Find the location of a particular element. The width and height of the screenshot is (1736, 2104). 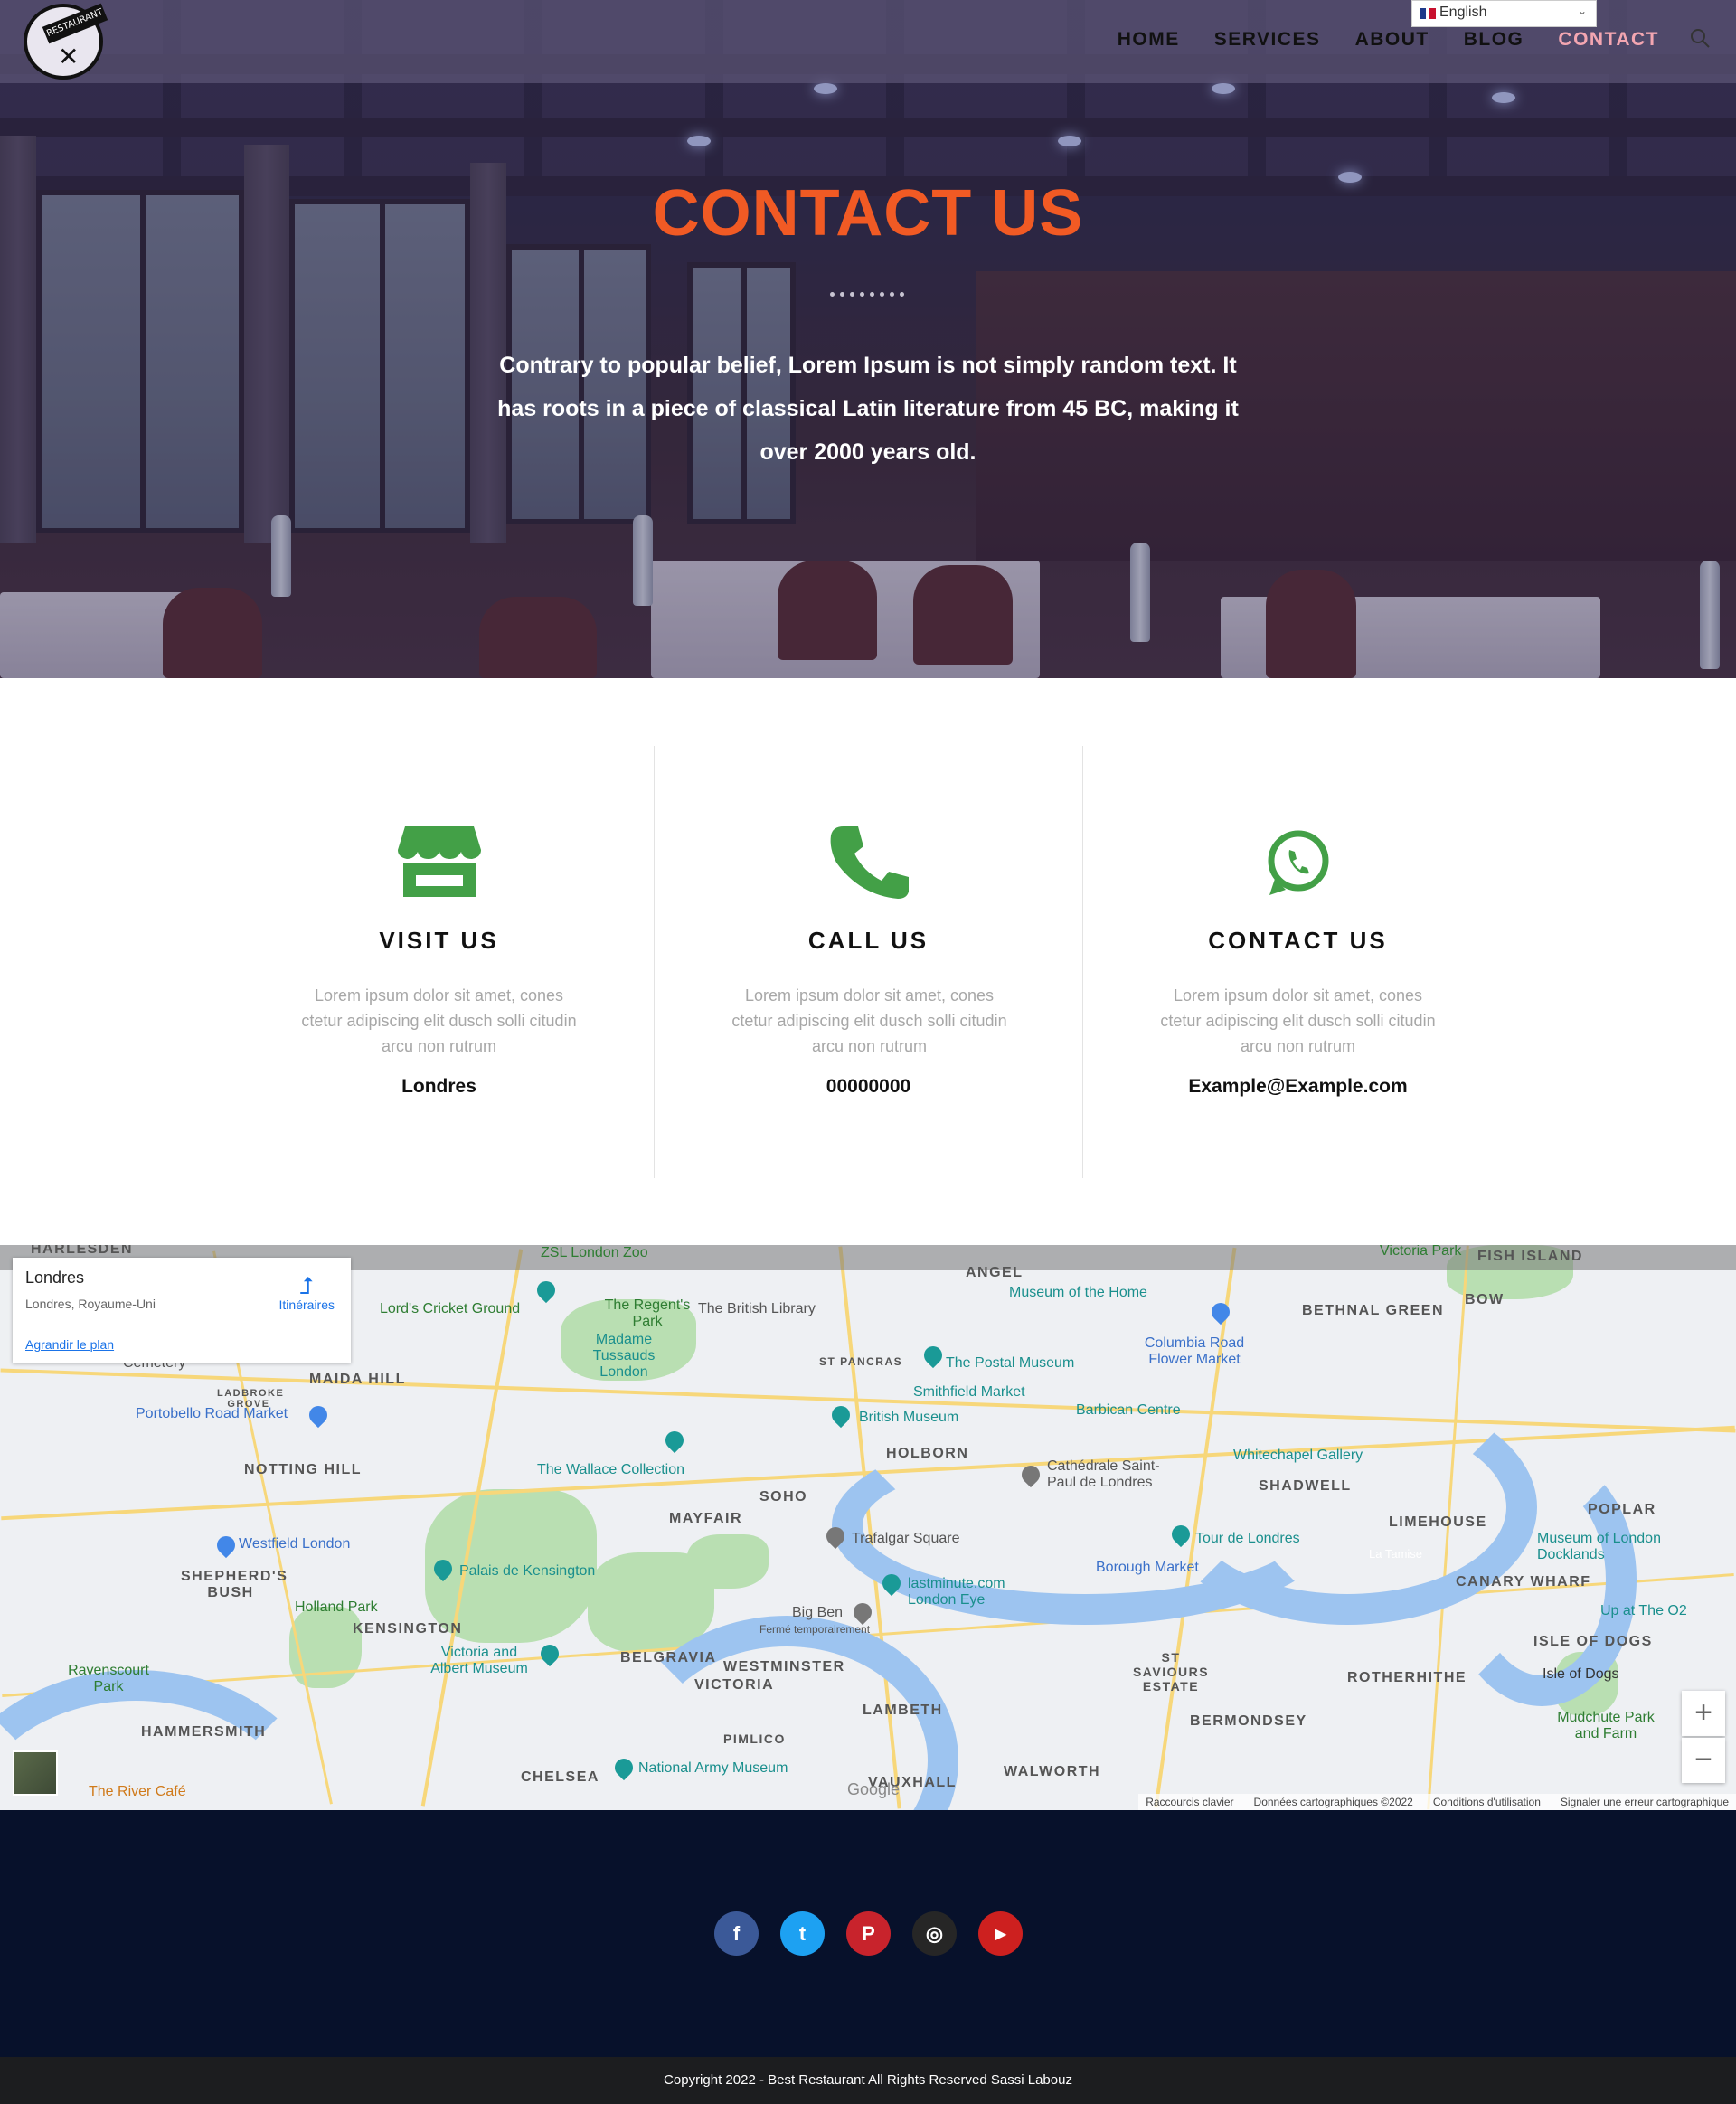

map-label: FISH ISLAND is located at coordinates (1530, 1256).